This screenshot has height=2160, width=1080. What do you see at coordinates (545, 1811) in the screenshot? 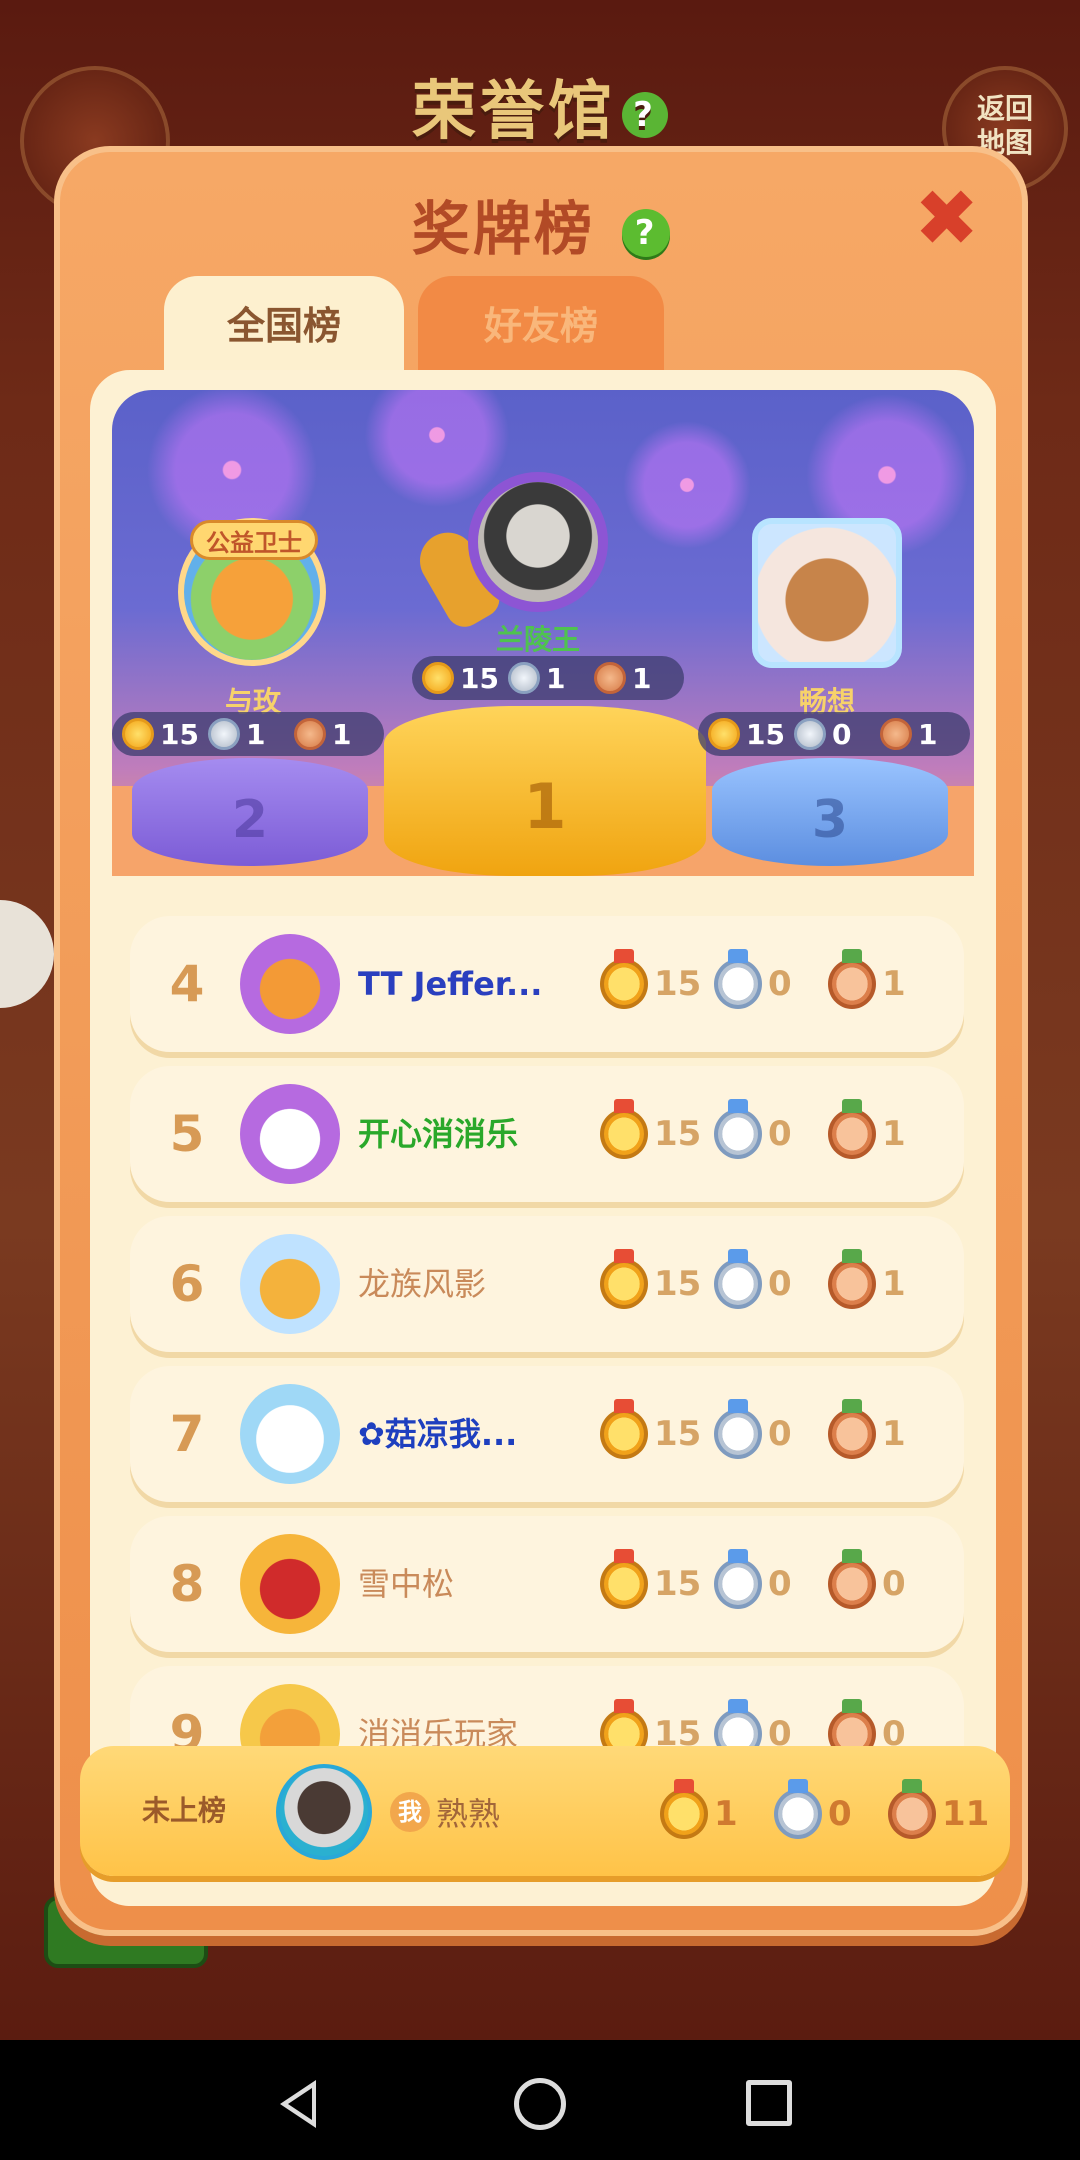
I see `my-ranking-row: 未上榜 我 熟熟 1 0 11` at bounding box center [545, 1811].